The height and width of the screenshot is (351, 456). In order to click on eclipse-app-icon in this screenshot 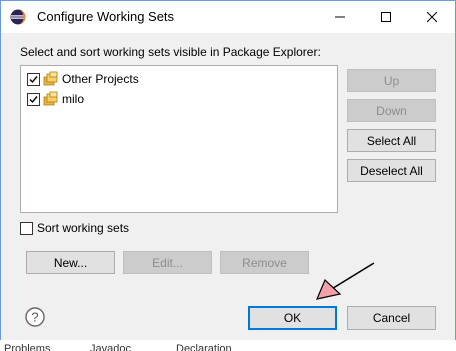, I will do `click(18, 17)`.